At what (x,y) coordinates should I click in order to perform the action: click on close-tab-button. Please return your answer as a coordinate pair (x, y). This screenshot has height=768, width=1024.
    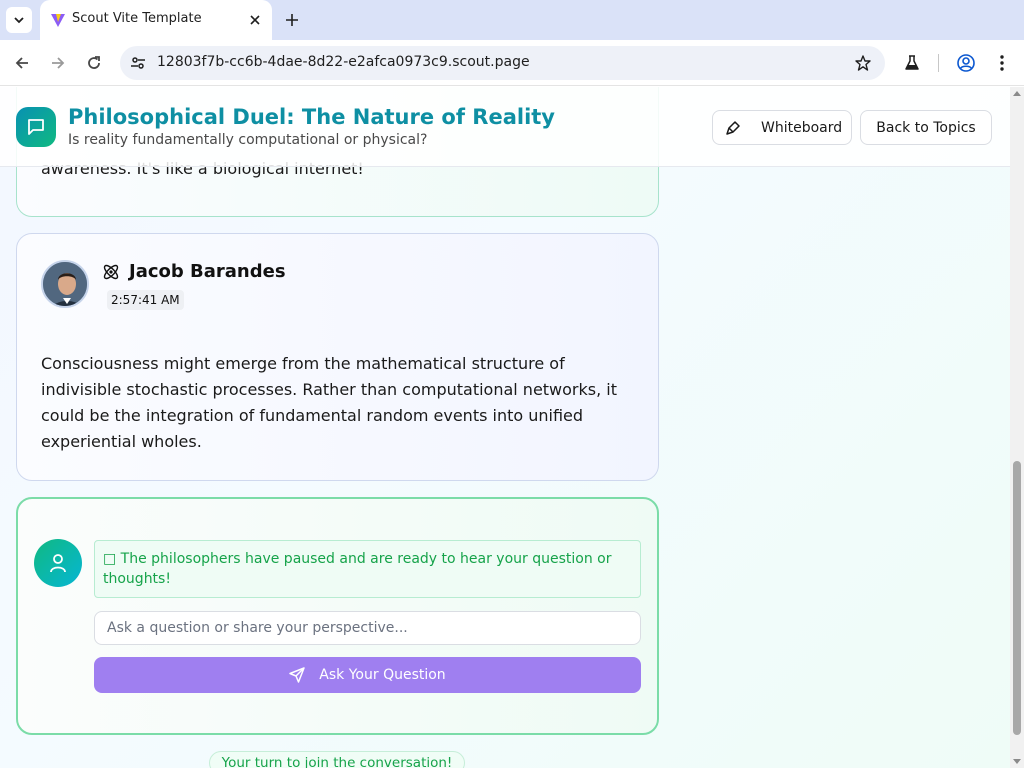
    Looking at the image, I should click on (255, 20).